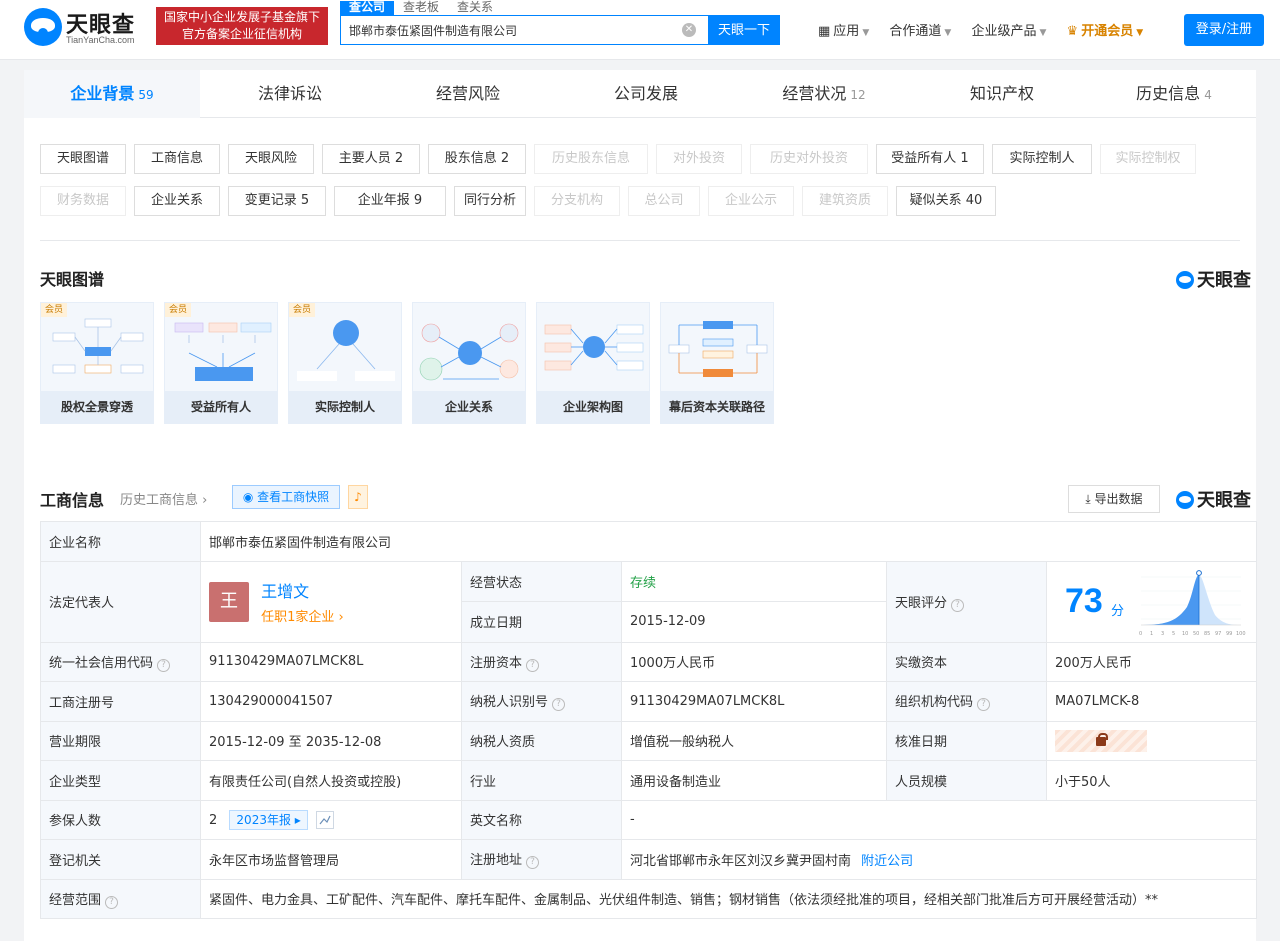 The width and height of the screenshot is (1280, 941). What do you see at coordinates (221, 363) in the screenshot?
I see `graph-card-beneficiary: 会员 受益所有人` at bounding box center [221, 363].